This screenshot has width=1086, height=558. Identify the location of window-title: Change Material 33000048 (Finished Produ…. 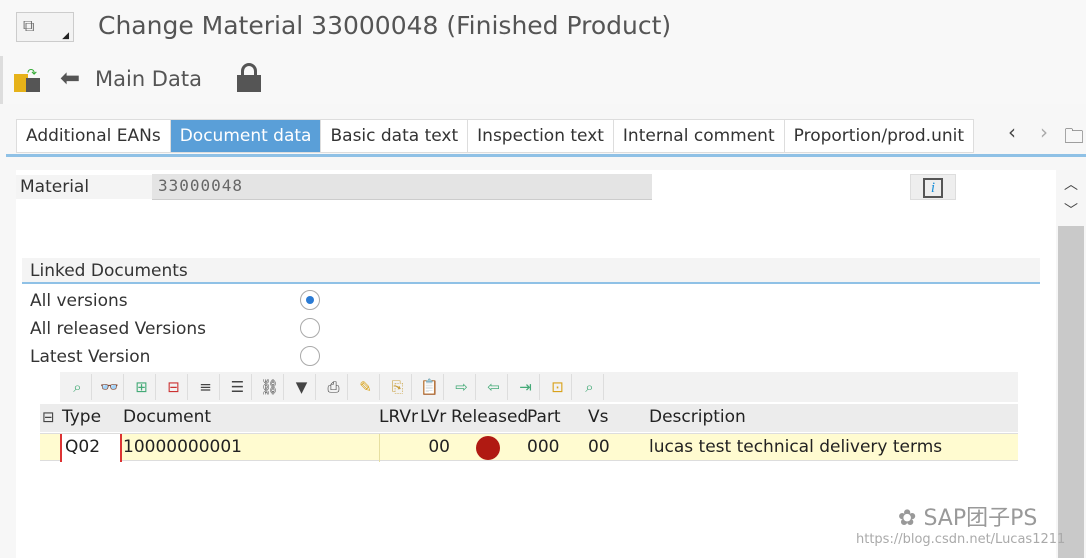
(385, 25).